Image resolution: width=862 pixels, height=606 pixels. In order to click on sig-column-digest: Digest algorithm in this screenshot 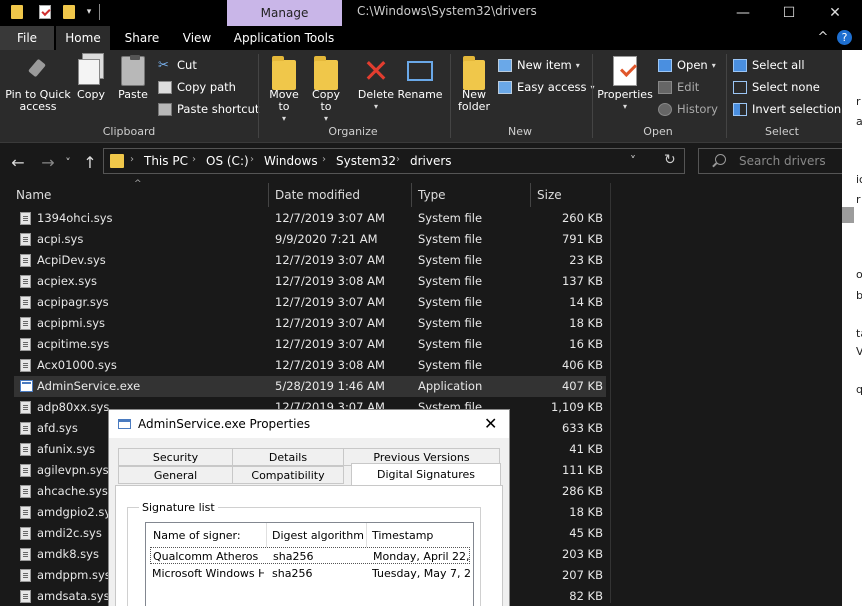, I will do `click(318, 535)`.